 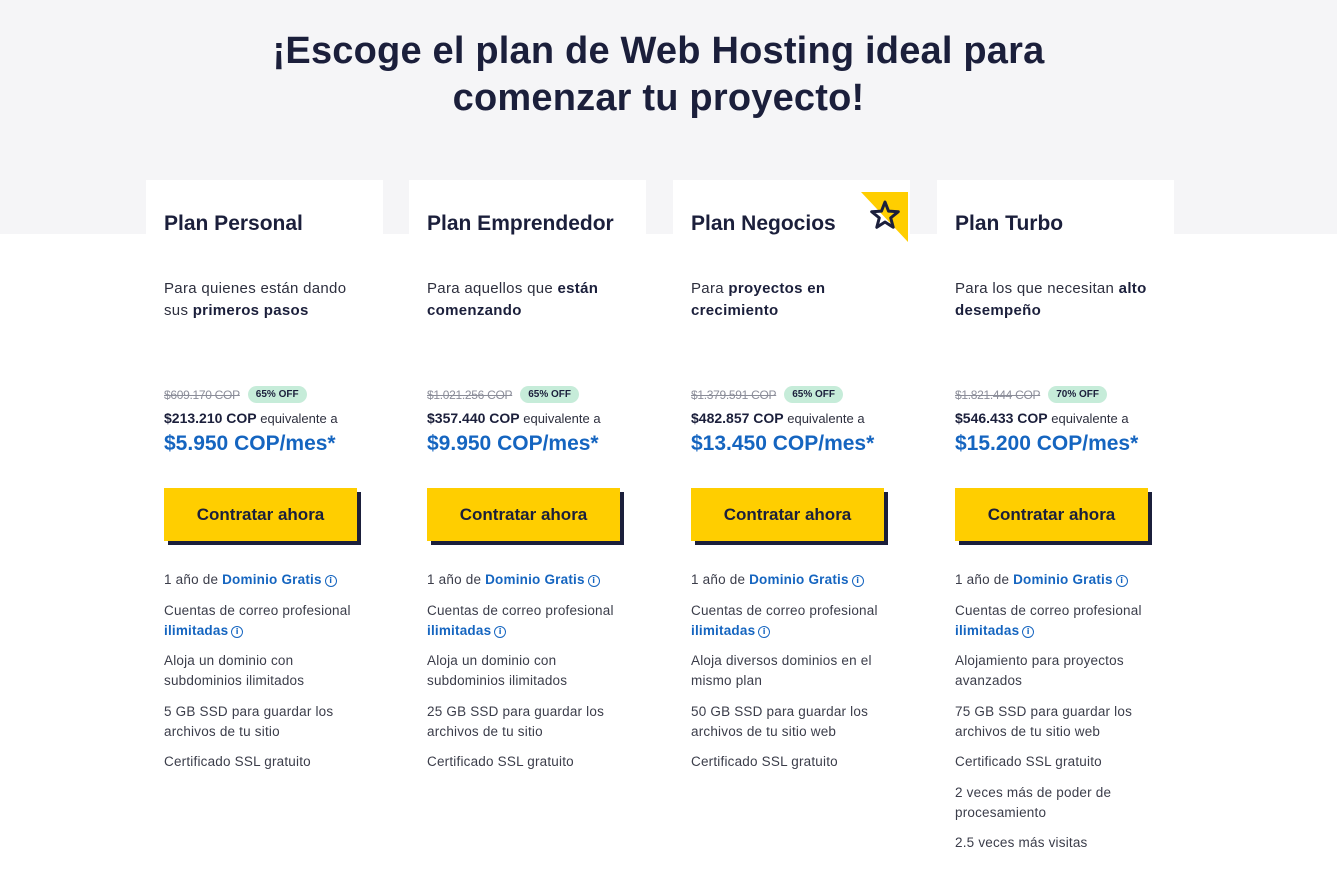 I want to click on monthly-price: $13.450 COP/mes*, so click(x=783, y=443).